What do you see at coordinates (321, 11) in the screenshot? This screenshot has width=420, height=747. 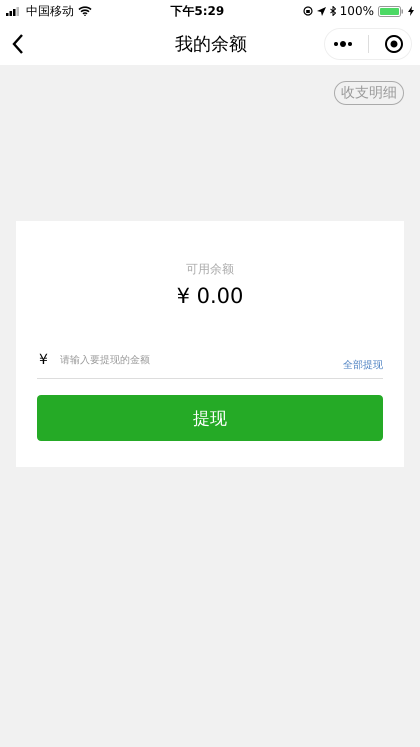 I see `location-icon` at bounding box center [321, 11].